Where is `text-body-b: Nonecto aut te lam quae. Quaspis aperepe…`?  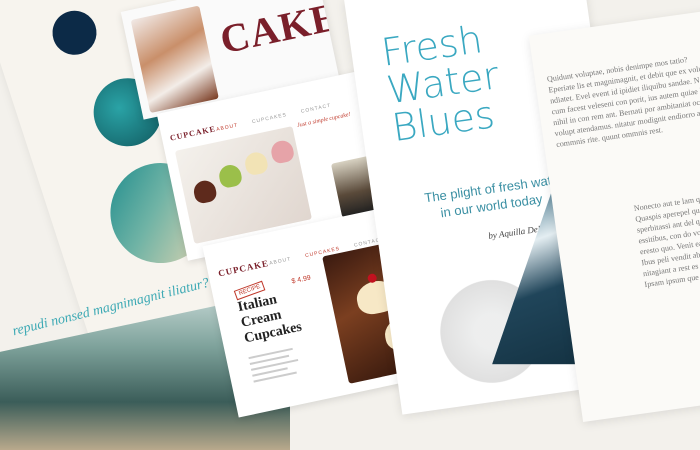 text-body-b: Nonecto aut te lam quae. Quaspis aperepe… is located at coordinates (666, 241).